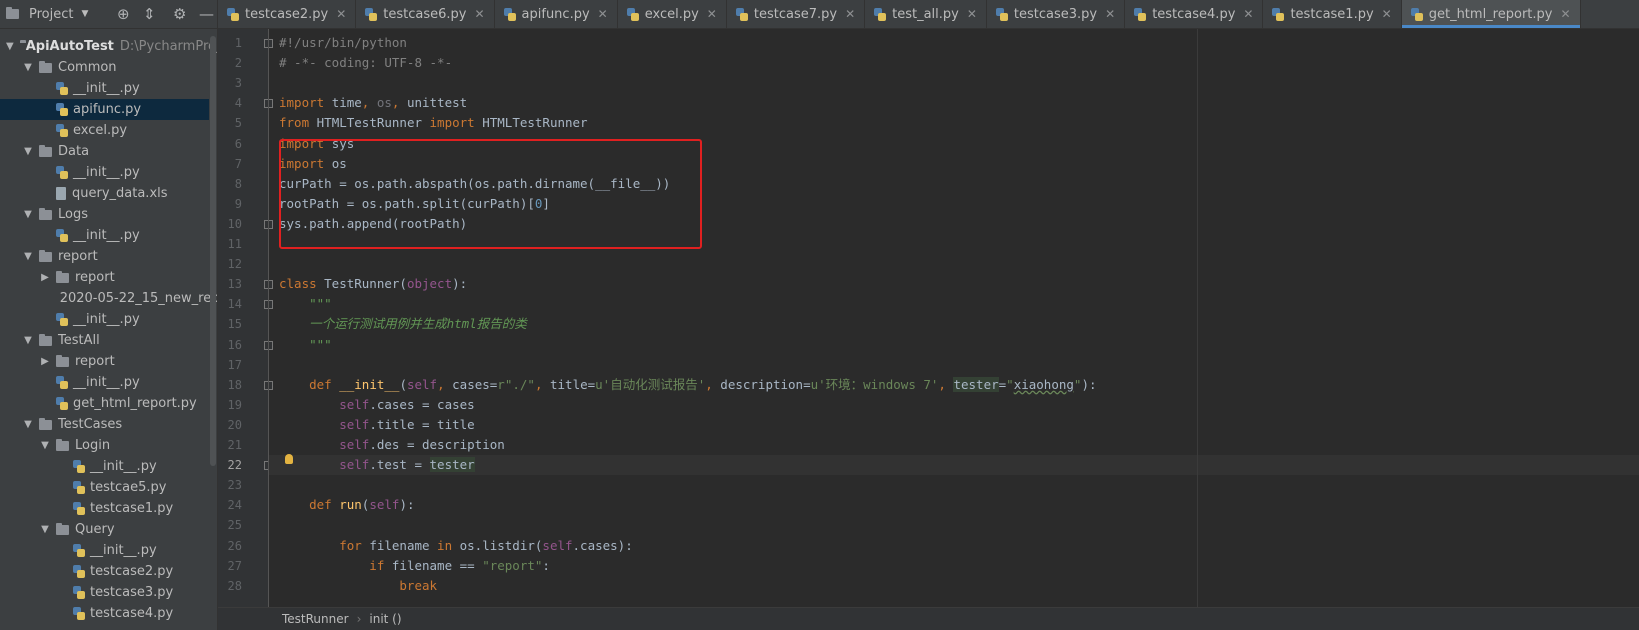 This screenshot has width=1639, height=630. What do you see at coordinates (238, 43) in the screenshot?
I see `line-number: 1` at bounding box center [238, 43].